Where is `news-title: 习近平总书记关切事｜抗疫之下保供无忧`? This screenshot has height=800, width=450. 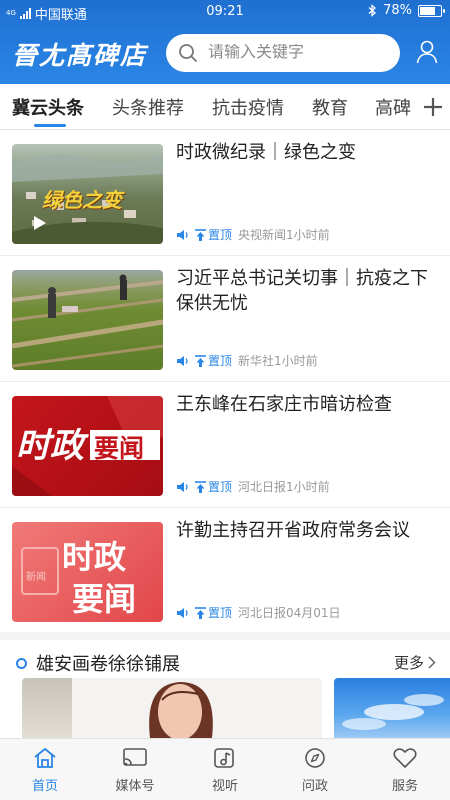 news-title: 习近平总书记关切事｜抗疫之下保供无忧 is located at coordinates (307, 291).